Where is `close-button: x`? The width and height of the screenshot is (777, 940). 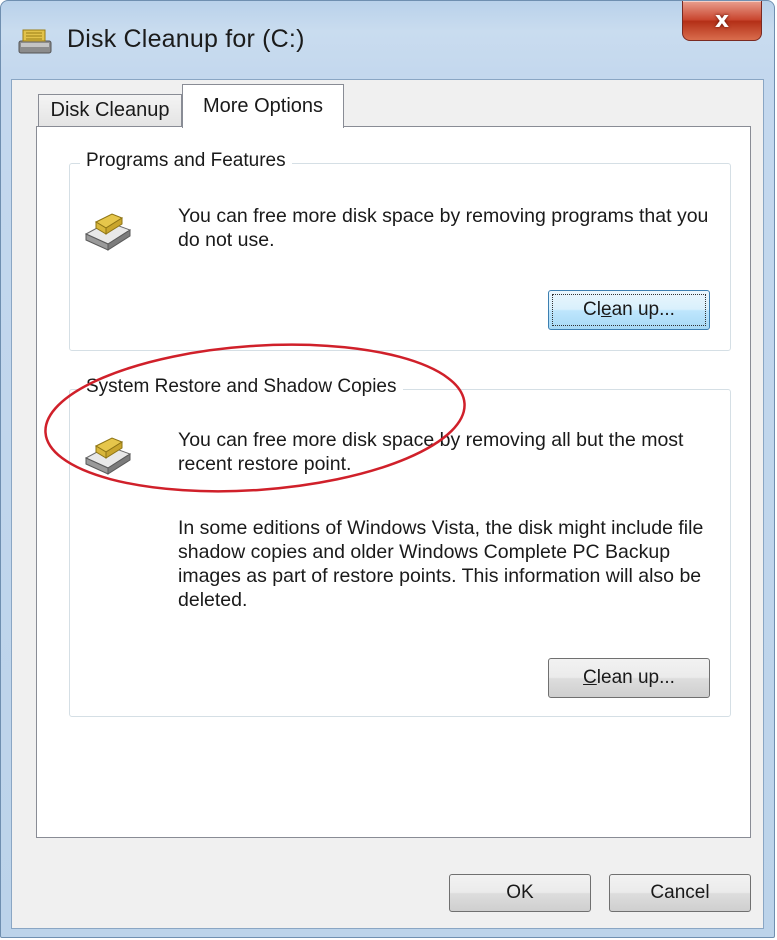 close-button: x is located at coordinates (722, 21).